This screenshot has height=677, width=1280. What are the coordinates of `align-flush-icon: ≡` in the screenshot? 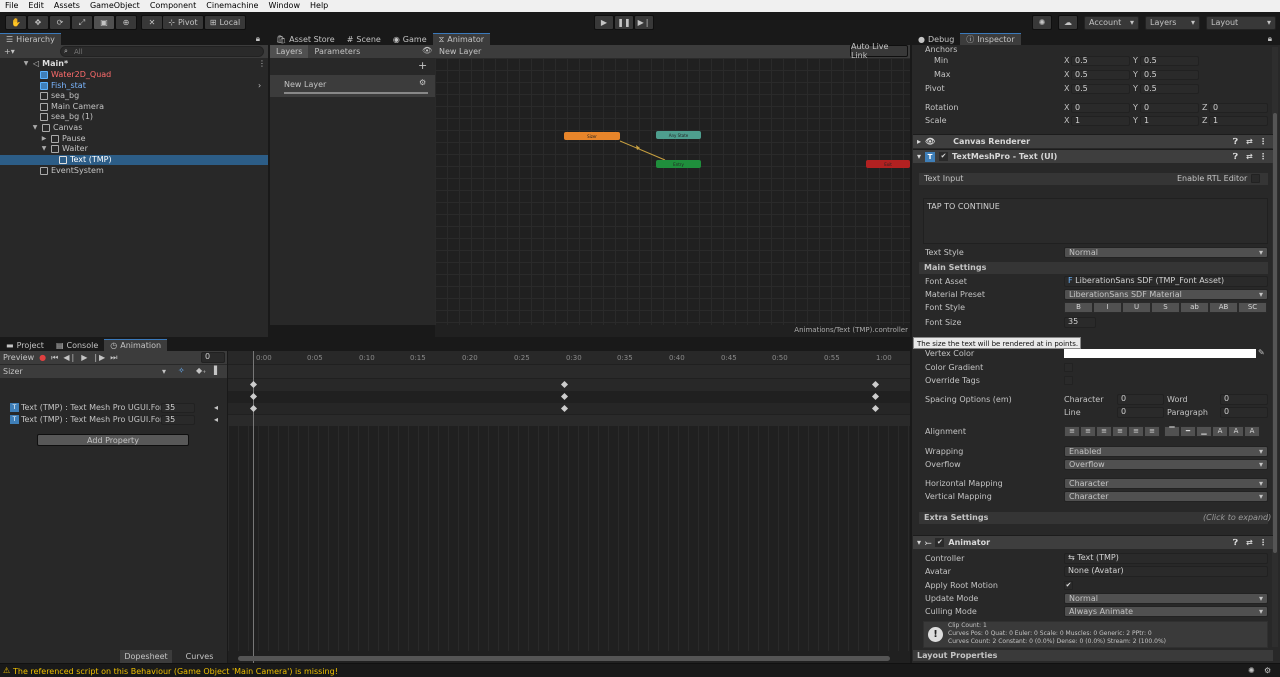 It's located at (1136, 431).